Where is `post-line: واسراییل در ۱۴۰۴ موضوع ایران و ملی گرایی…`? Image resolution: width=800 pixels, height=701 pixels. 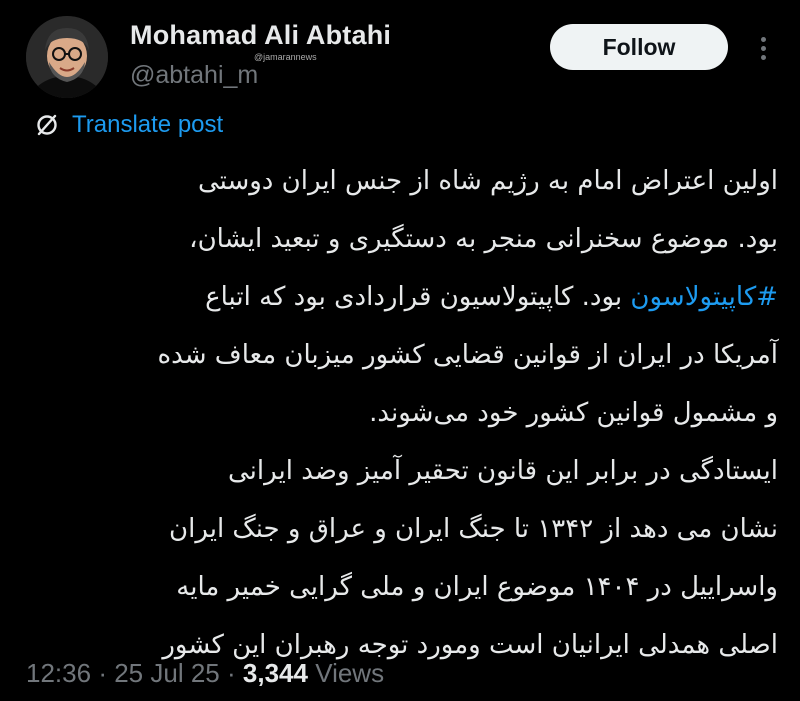 post-line: واسراییل در ۱۴۰۴ موضوع ایران و ملی گرایی… is located at coordinates (477, 587).